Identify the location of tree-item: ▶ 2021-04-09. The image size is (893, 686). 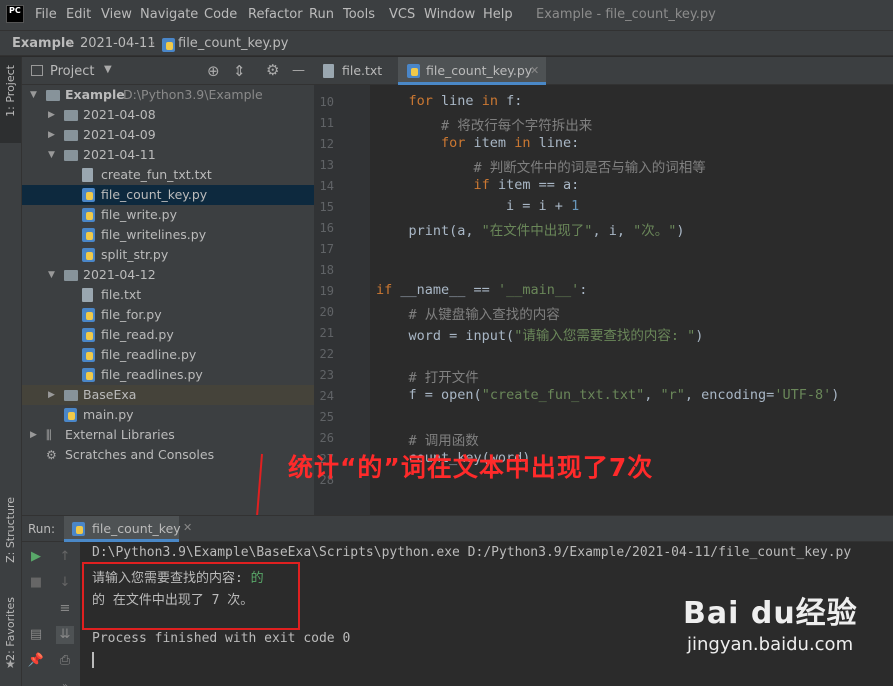
(168, 135).